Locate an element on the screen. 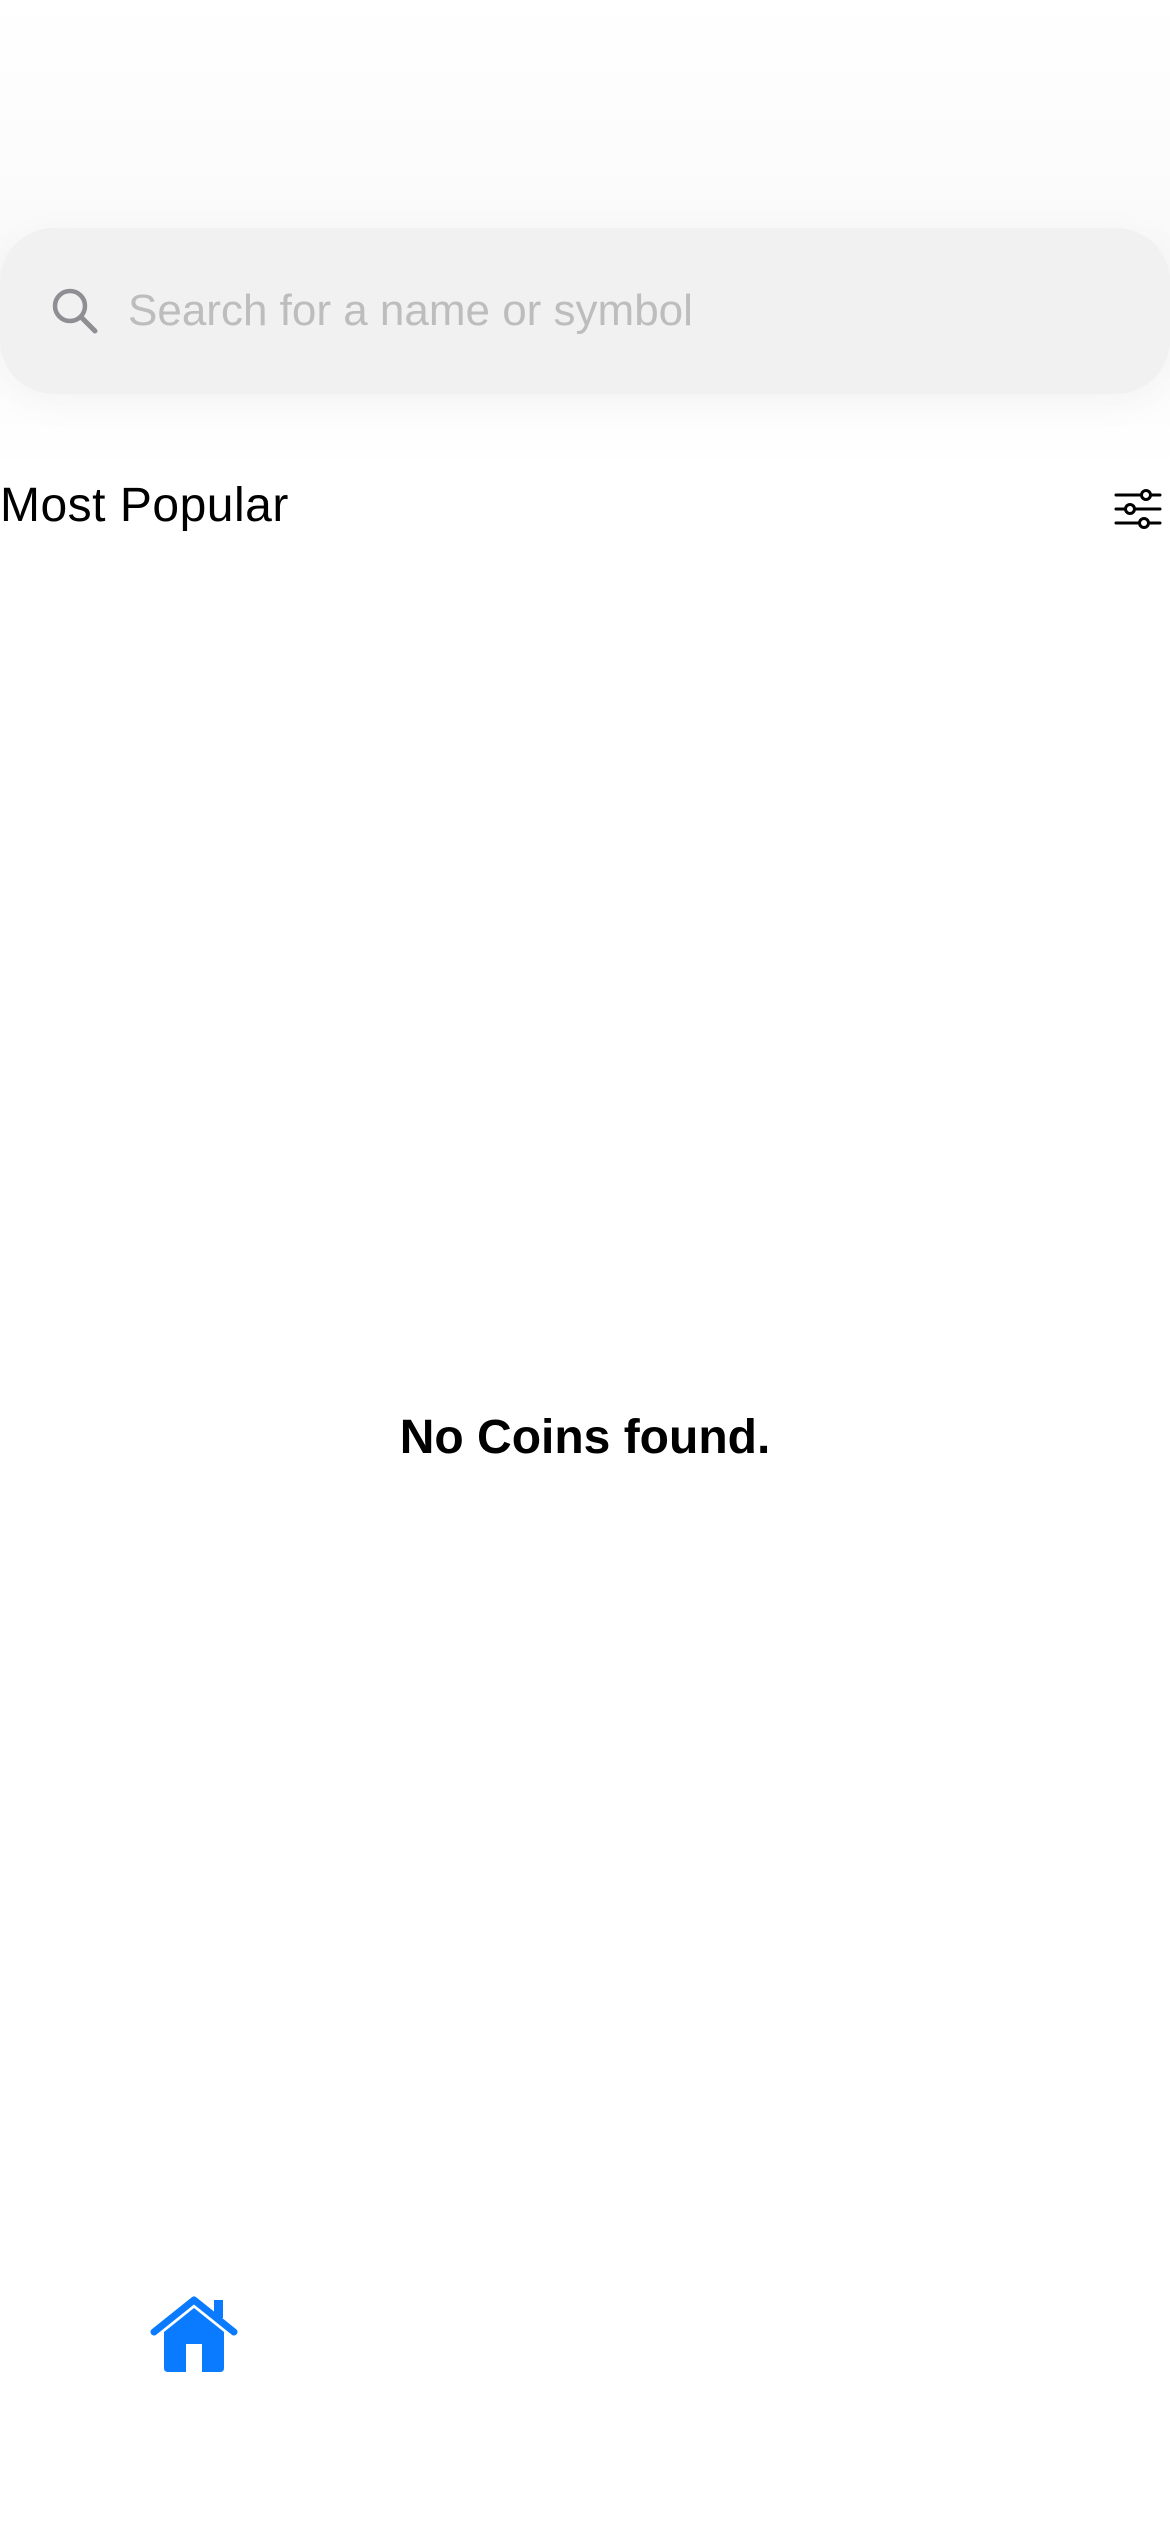  empty-state-message: No Coins found. is located at coordinates (585, 1437).